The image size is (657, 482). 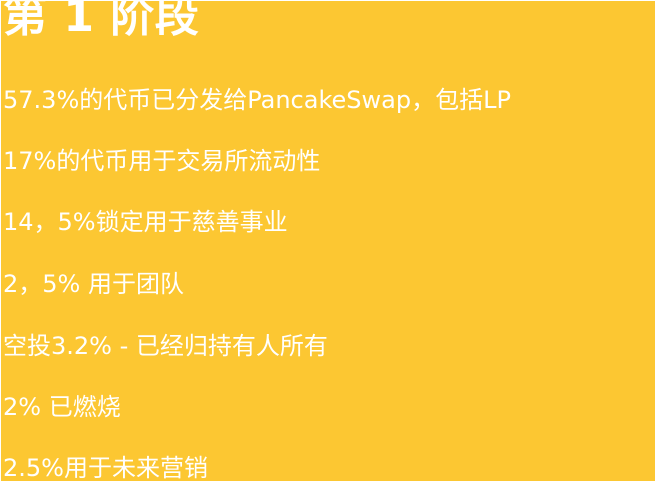 What do you see at coordinates (93, 284) in the screenshot?
I see `allocation-item-team: 2，5% 用于团队` at bounding box center [93, 284].